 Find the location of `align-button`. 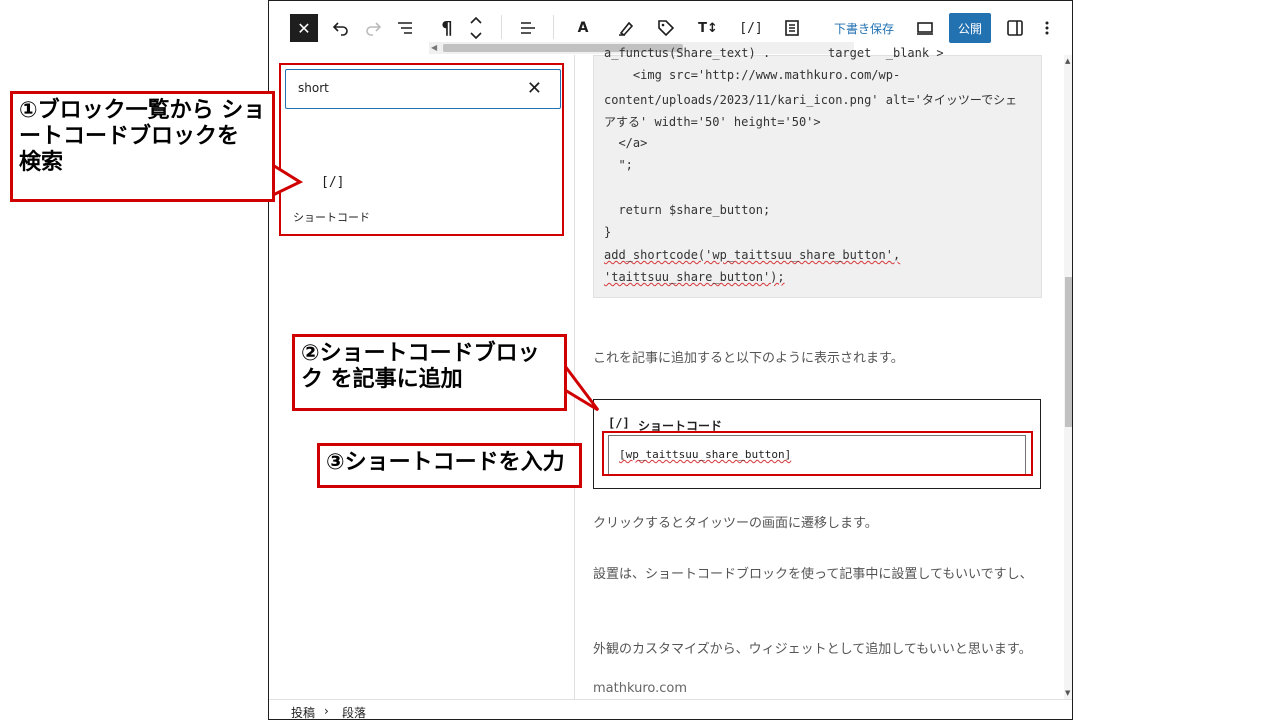

align-button is located at coordinates (528, 28).